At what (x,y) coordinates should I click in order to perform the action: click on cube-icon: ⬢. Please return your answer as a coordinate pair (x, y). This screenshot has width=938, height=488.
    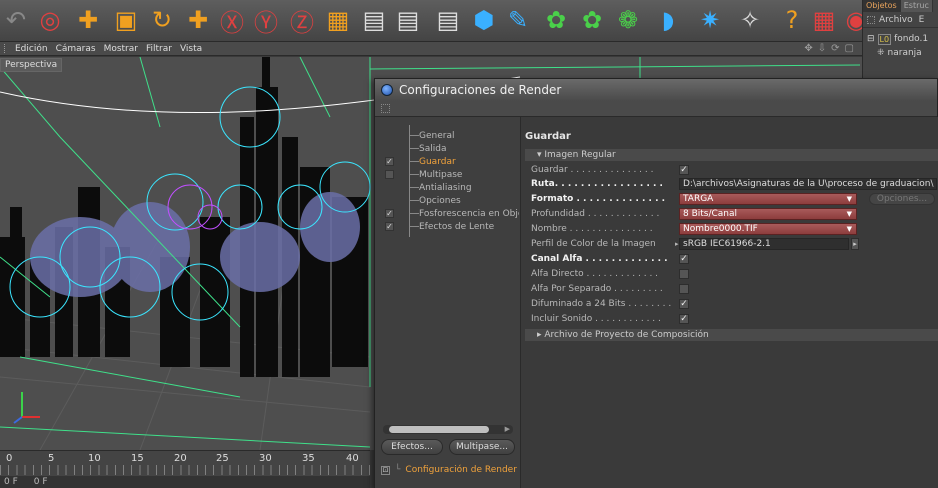
    Looking at the image, I should click on (484, 20).